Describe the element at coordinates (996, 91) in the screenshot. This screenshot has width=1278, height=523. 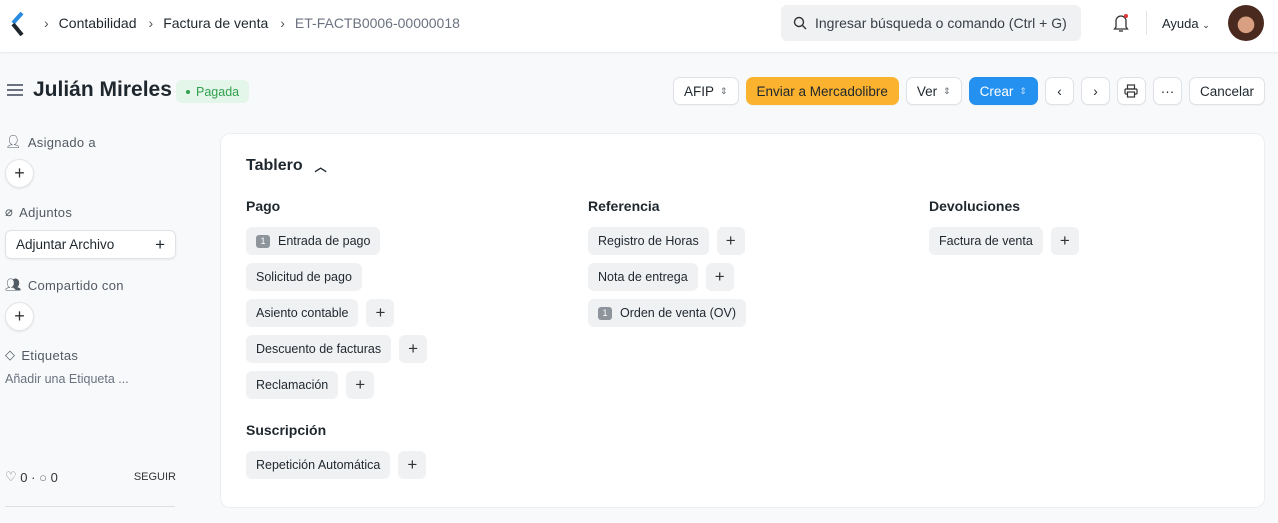
I see `create-label: Crear` at that location.